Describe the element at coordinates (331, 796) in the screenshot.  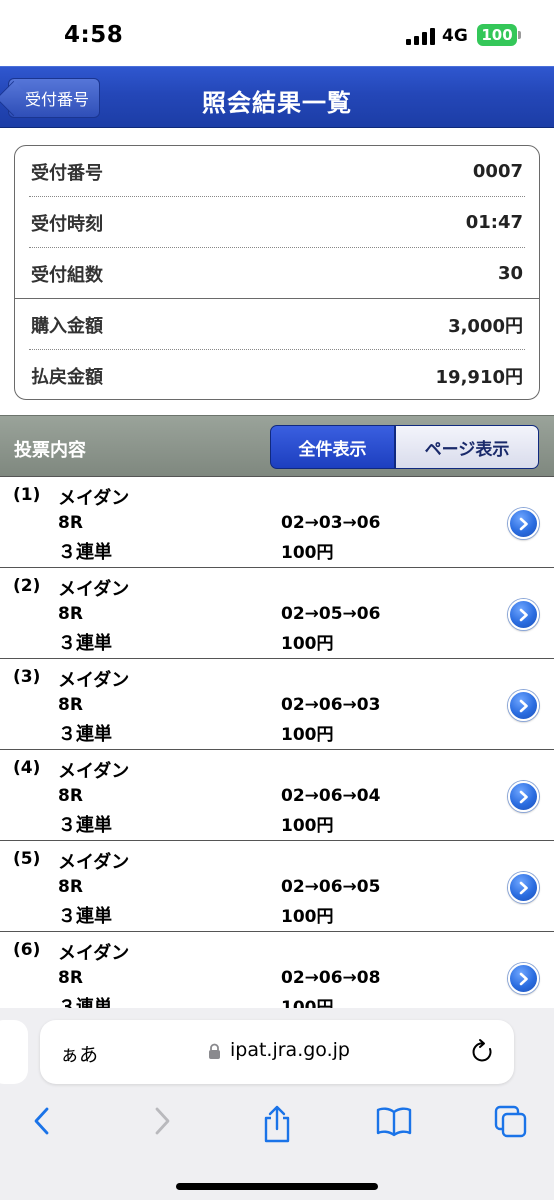
I see `bet-combination: 02→06→04` at that location.